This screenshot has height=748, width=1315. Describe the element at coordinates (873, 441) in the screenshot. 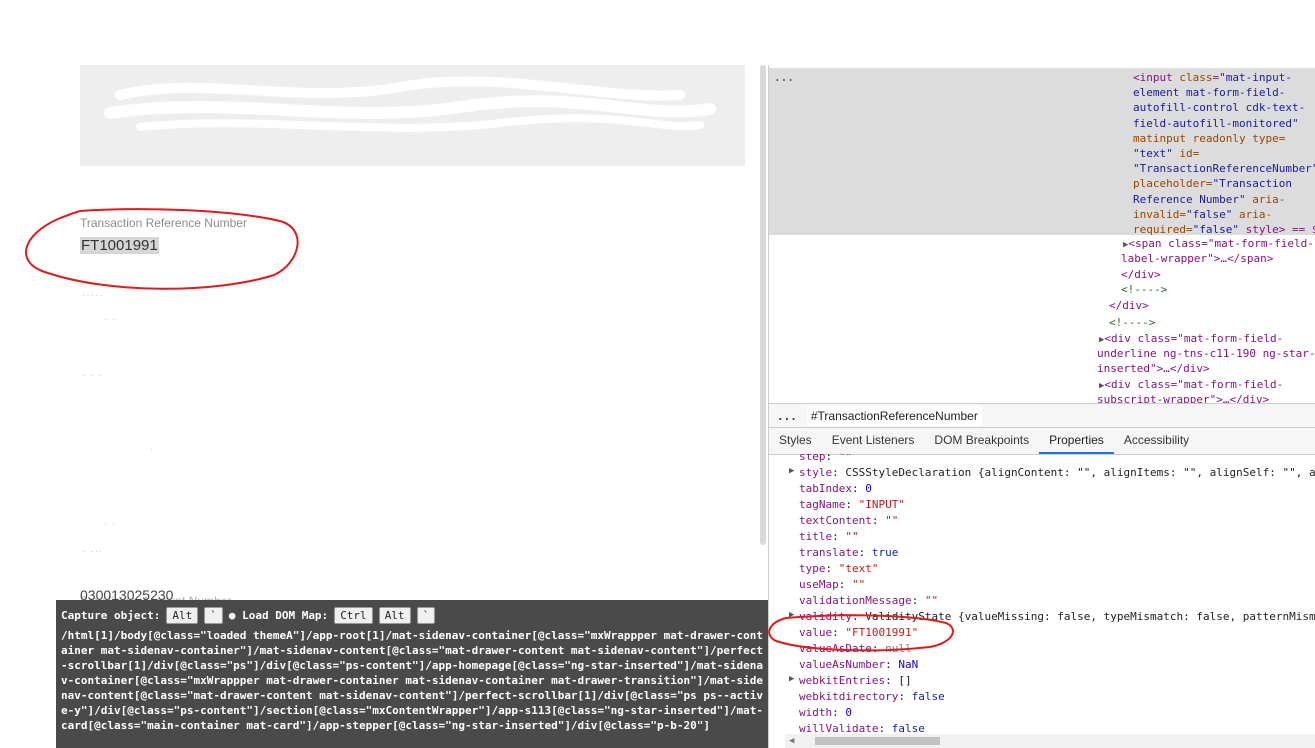

I see `tab-event-listeners: Event Listeners` at that location.